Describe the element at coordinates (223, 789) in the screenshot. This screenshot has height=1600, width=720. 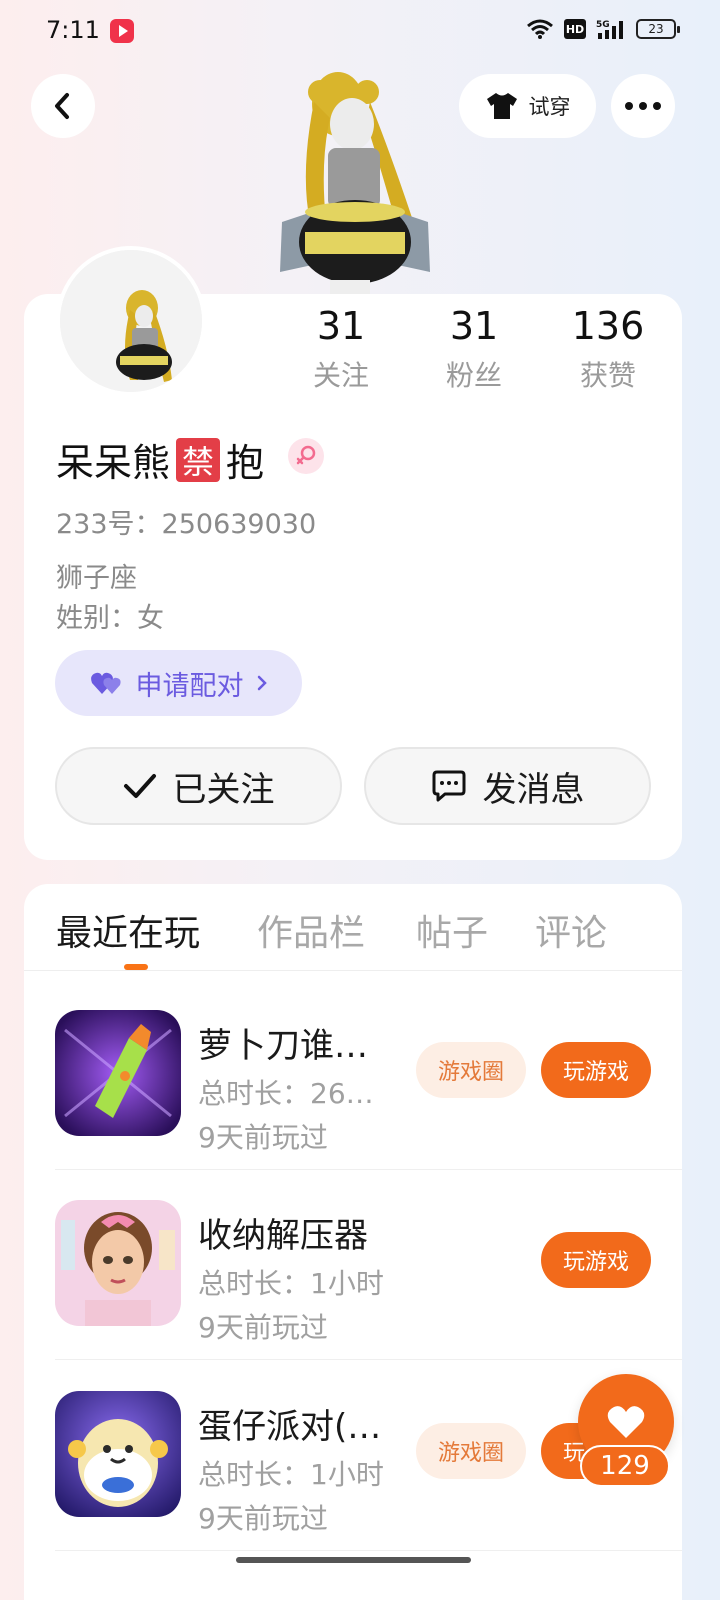
I see `followed-label: 已关注` at that location.